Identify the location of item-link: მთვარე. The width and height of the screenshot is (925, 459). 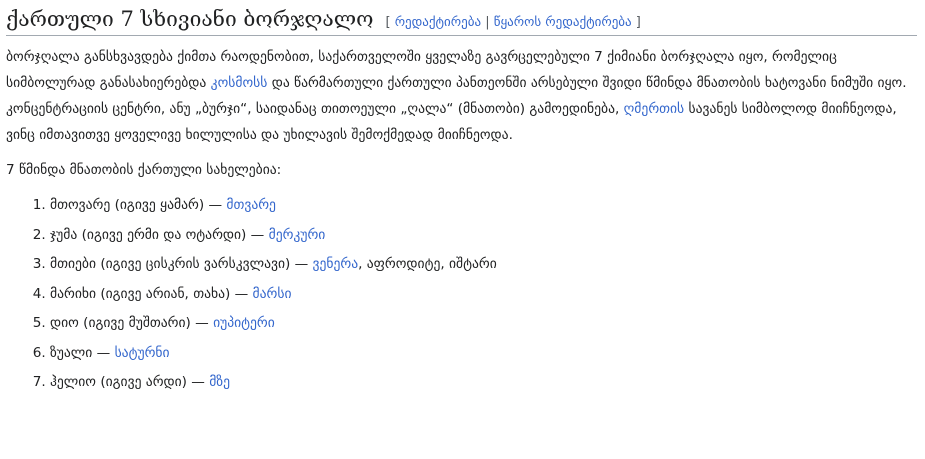
(251, 205).